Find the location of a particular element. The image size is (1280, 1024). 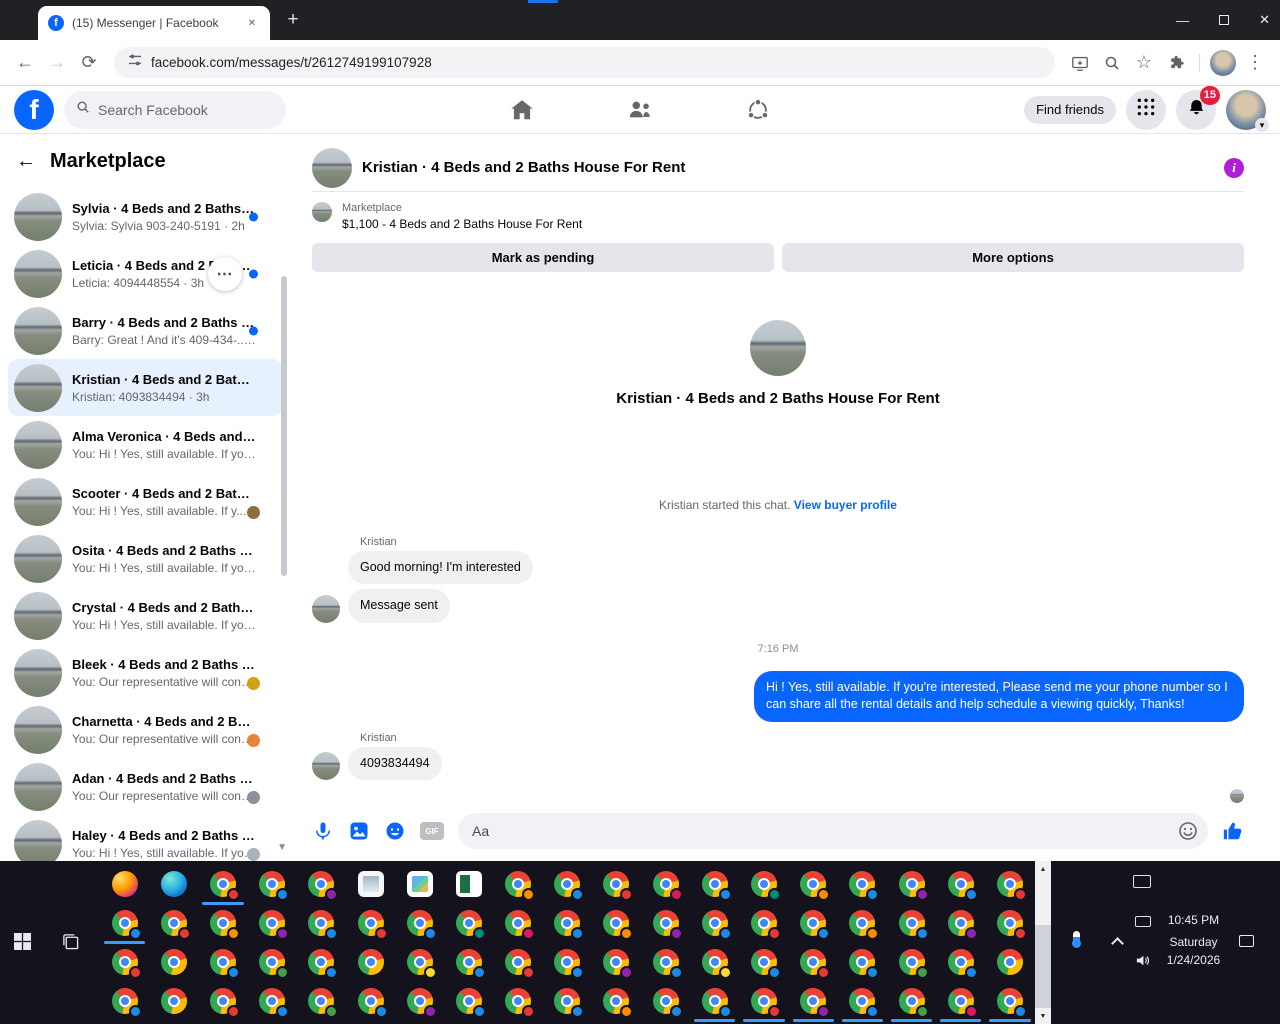

facebook-logo: f is located at coordinates (34, 109).